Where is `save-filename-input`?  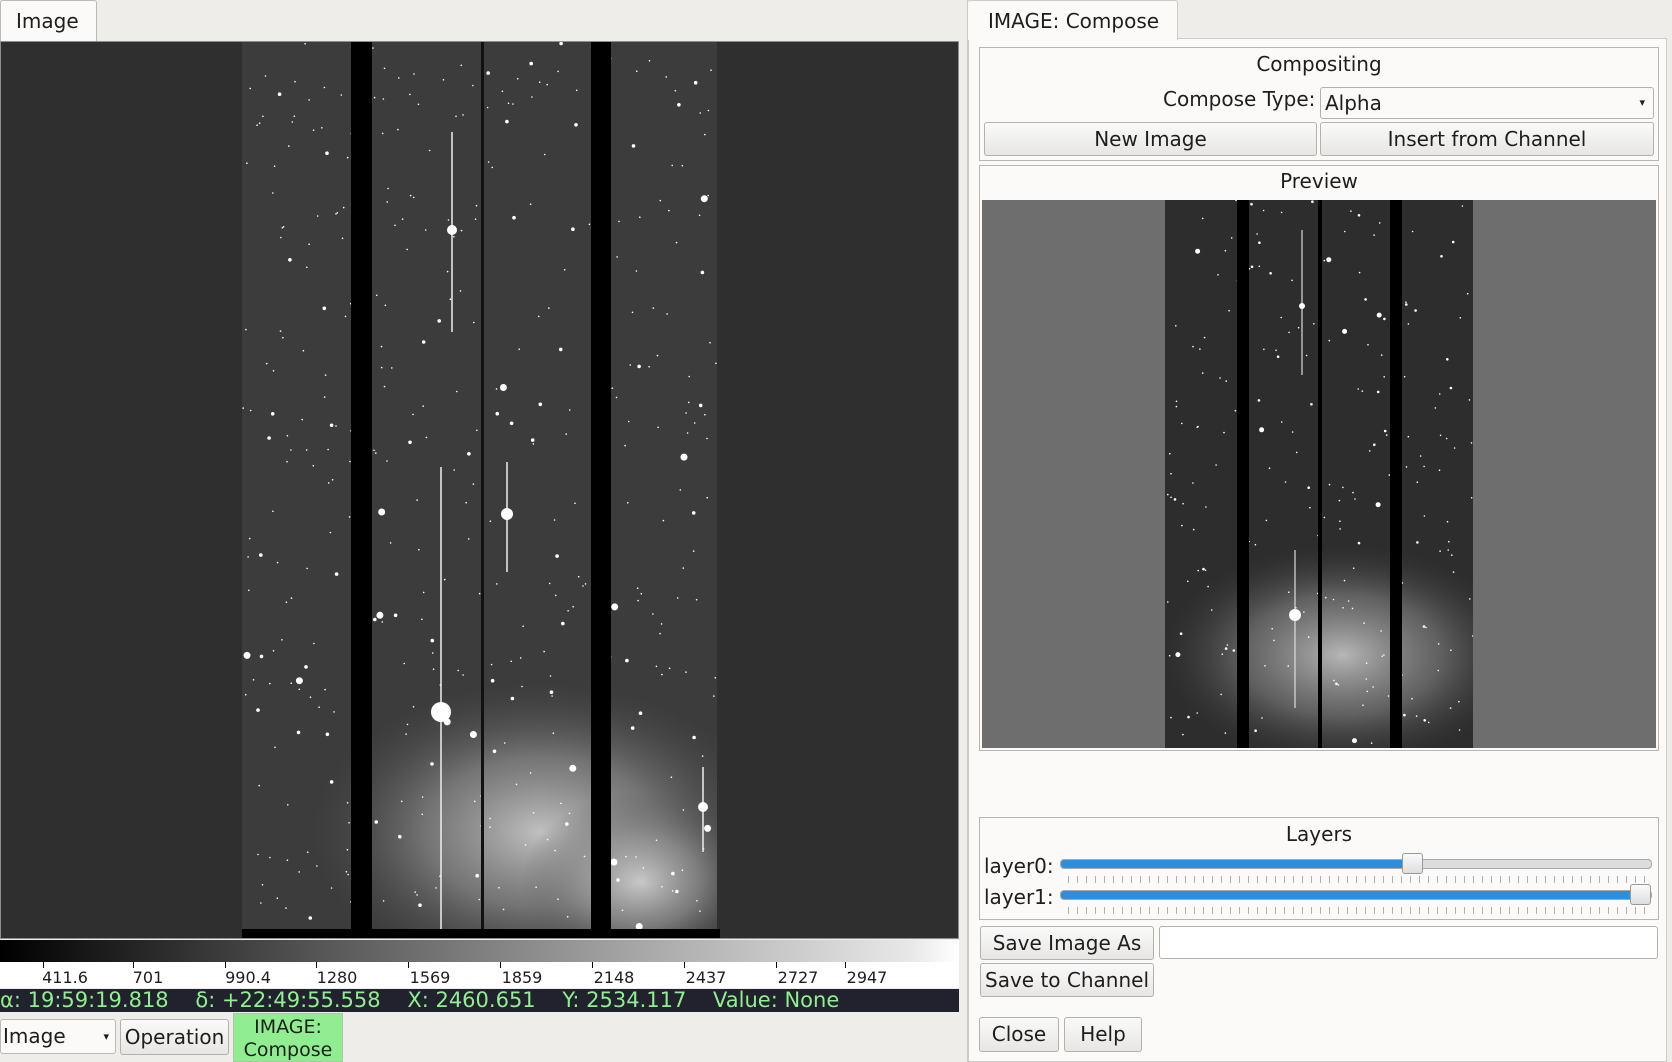
save-filename-input is located at coordinates (1408, 942).